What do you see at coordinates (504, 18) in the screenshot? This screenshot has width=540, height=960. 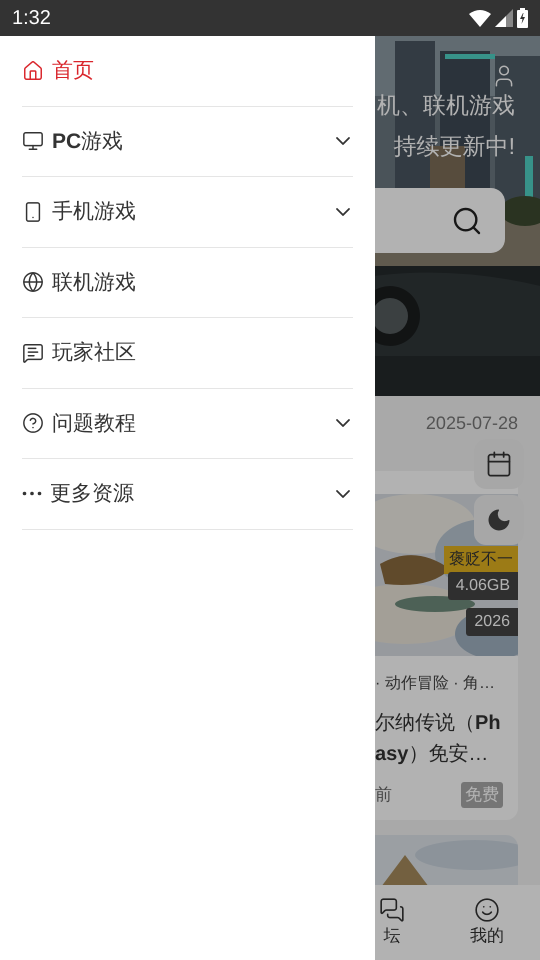 I see `signal-icon` at bounding box center [504, 18].